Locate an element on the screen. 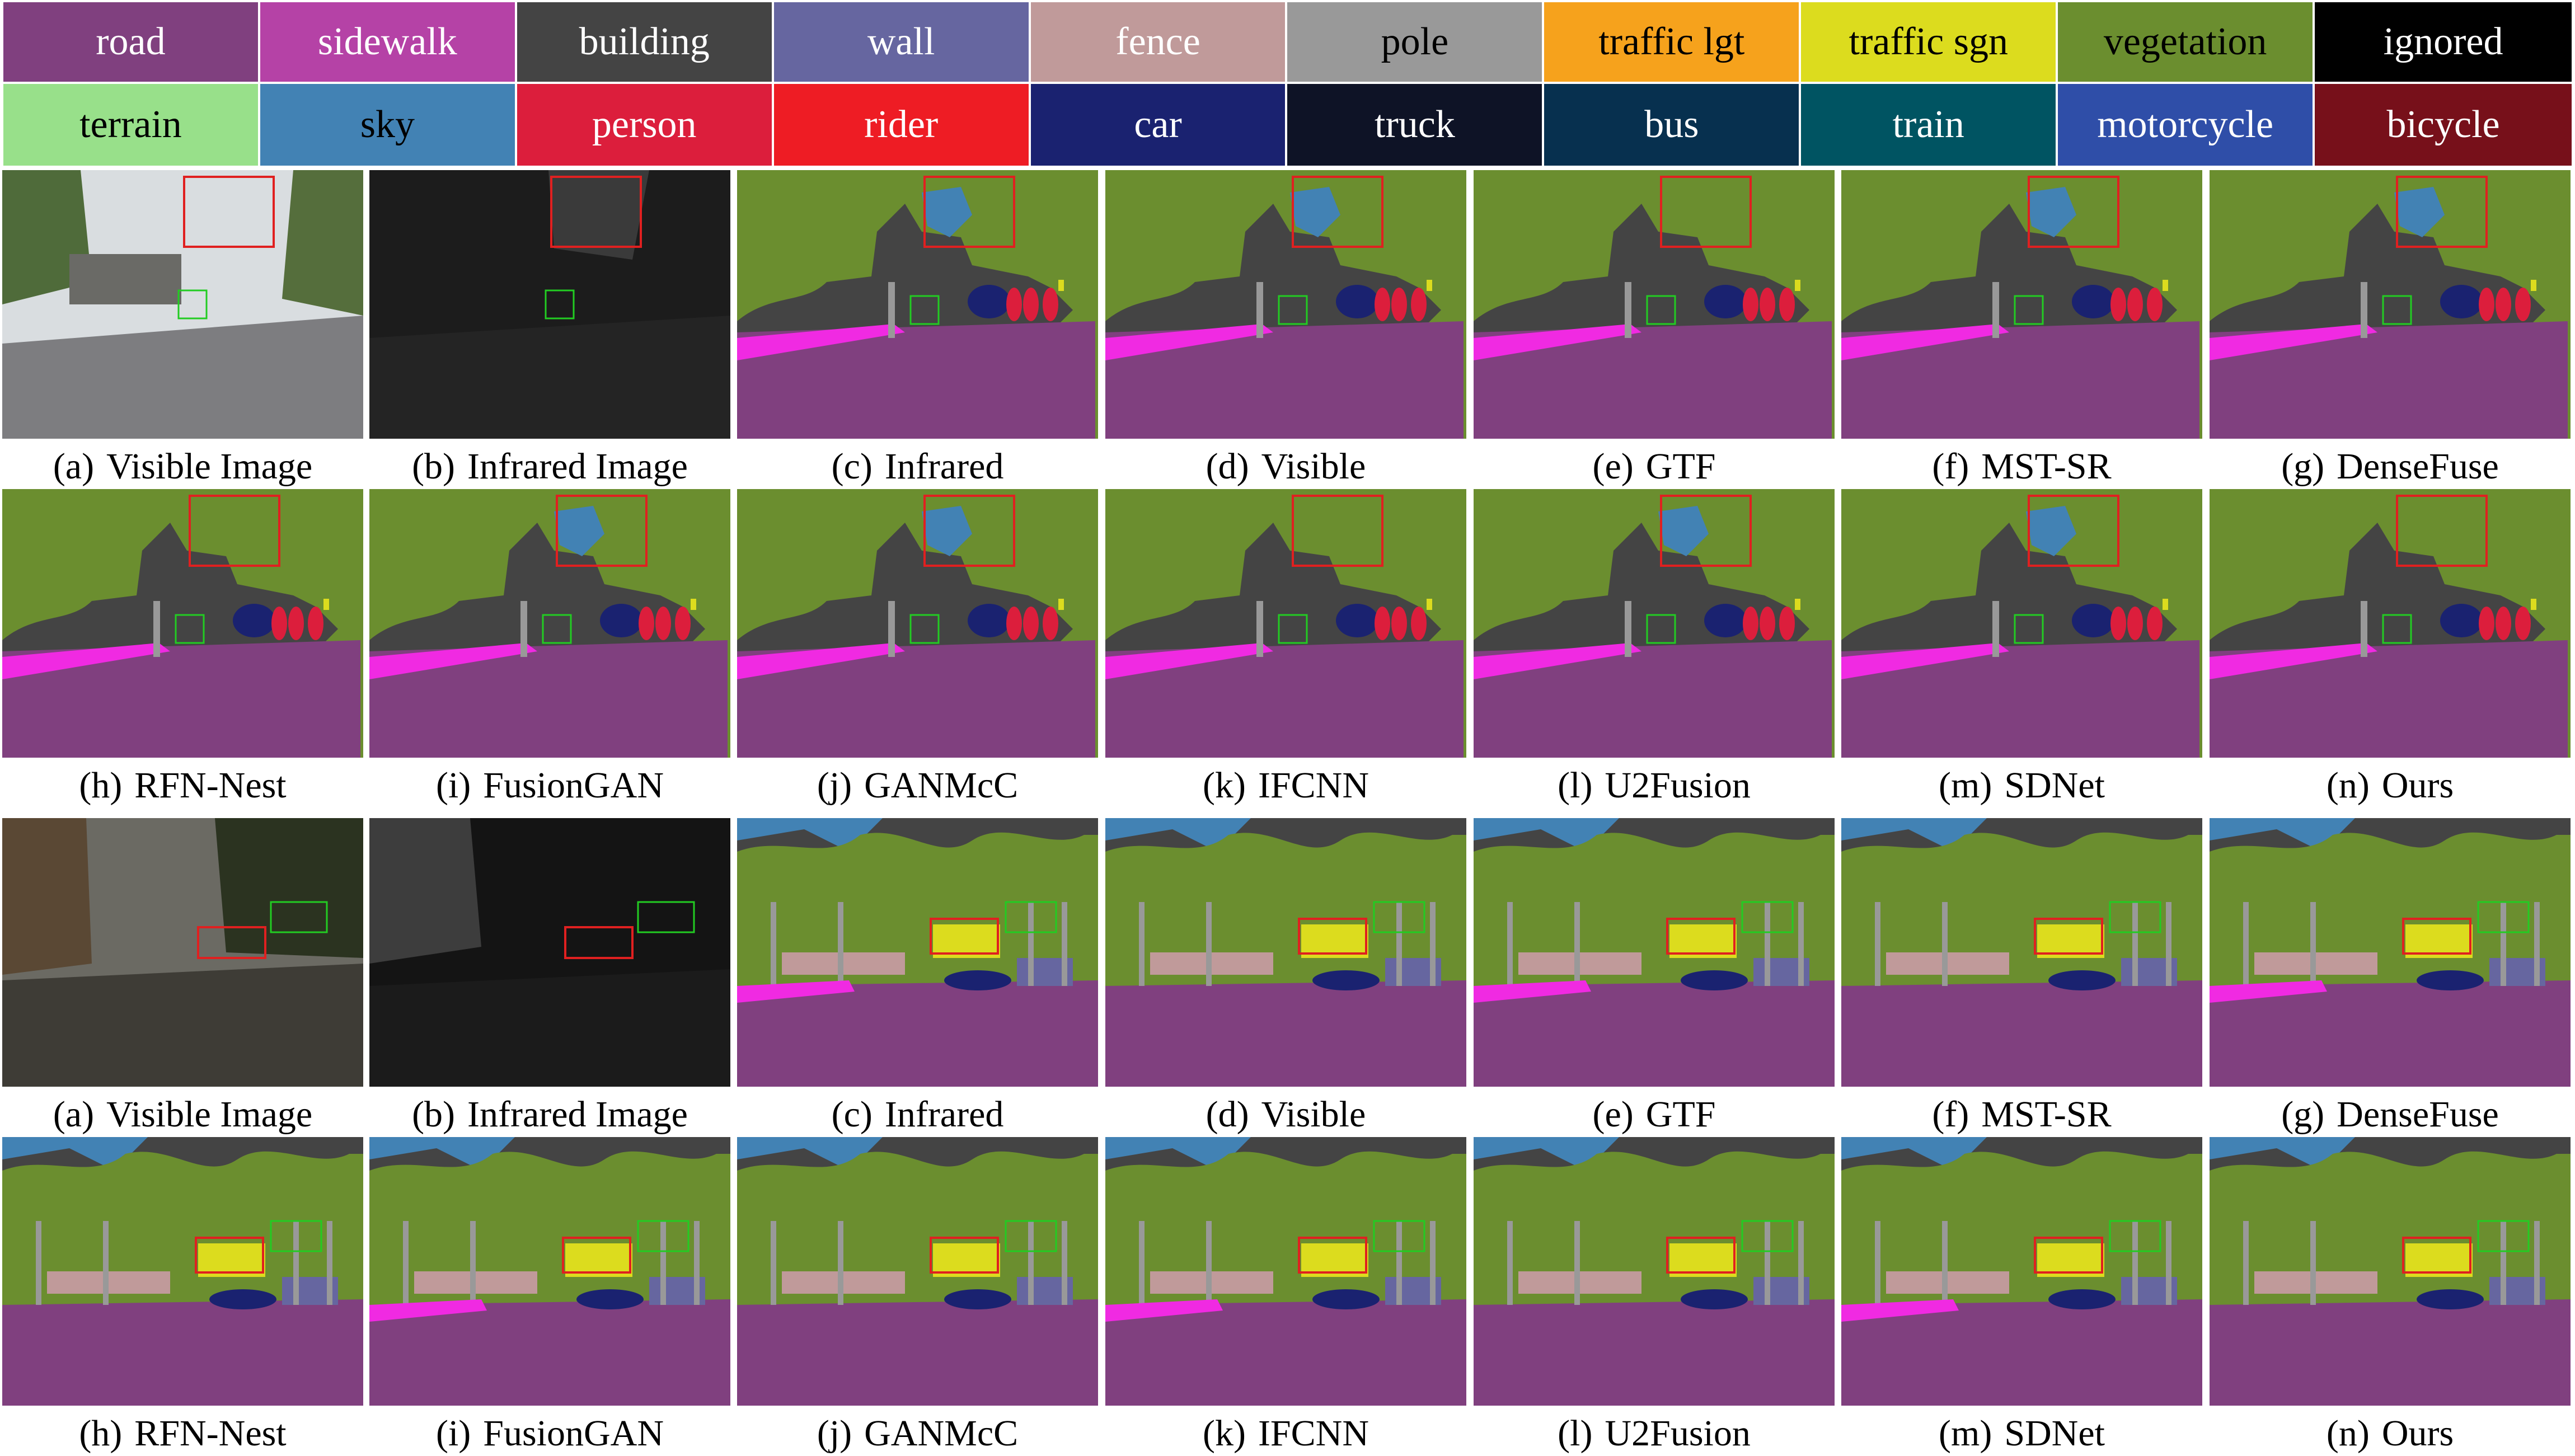 The image size is (2575, 1456). legend-entry-vegetation: vegetation is located at coordinates (2186, 43).